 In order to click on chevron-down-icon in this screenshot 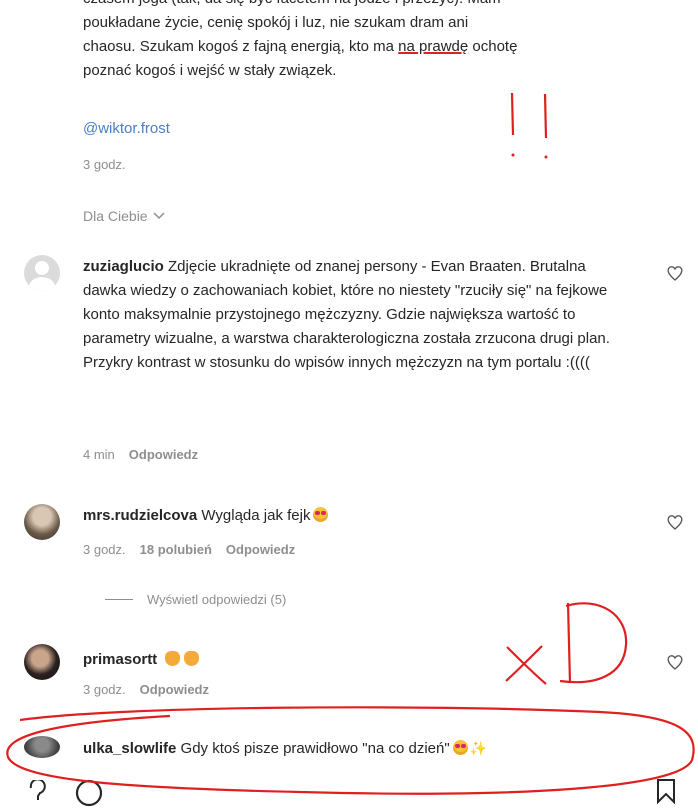, I will do `click(159, 216)`.